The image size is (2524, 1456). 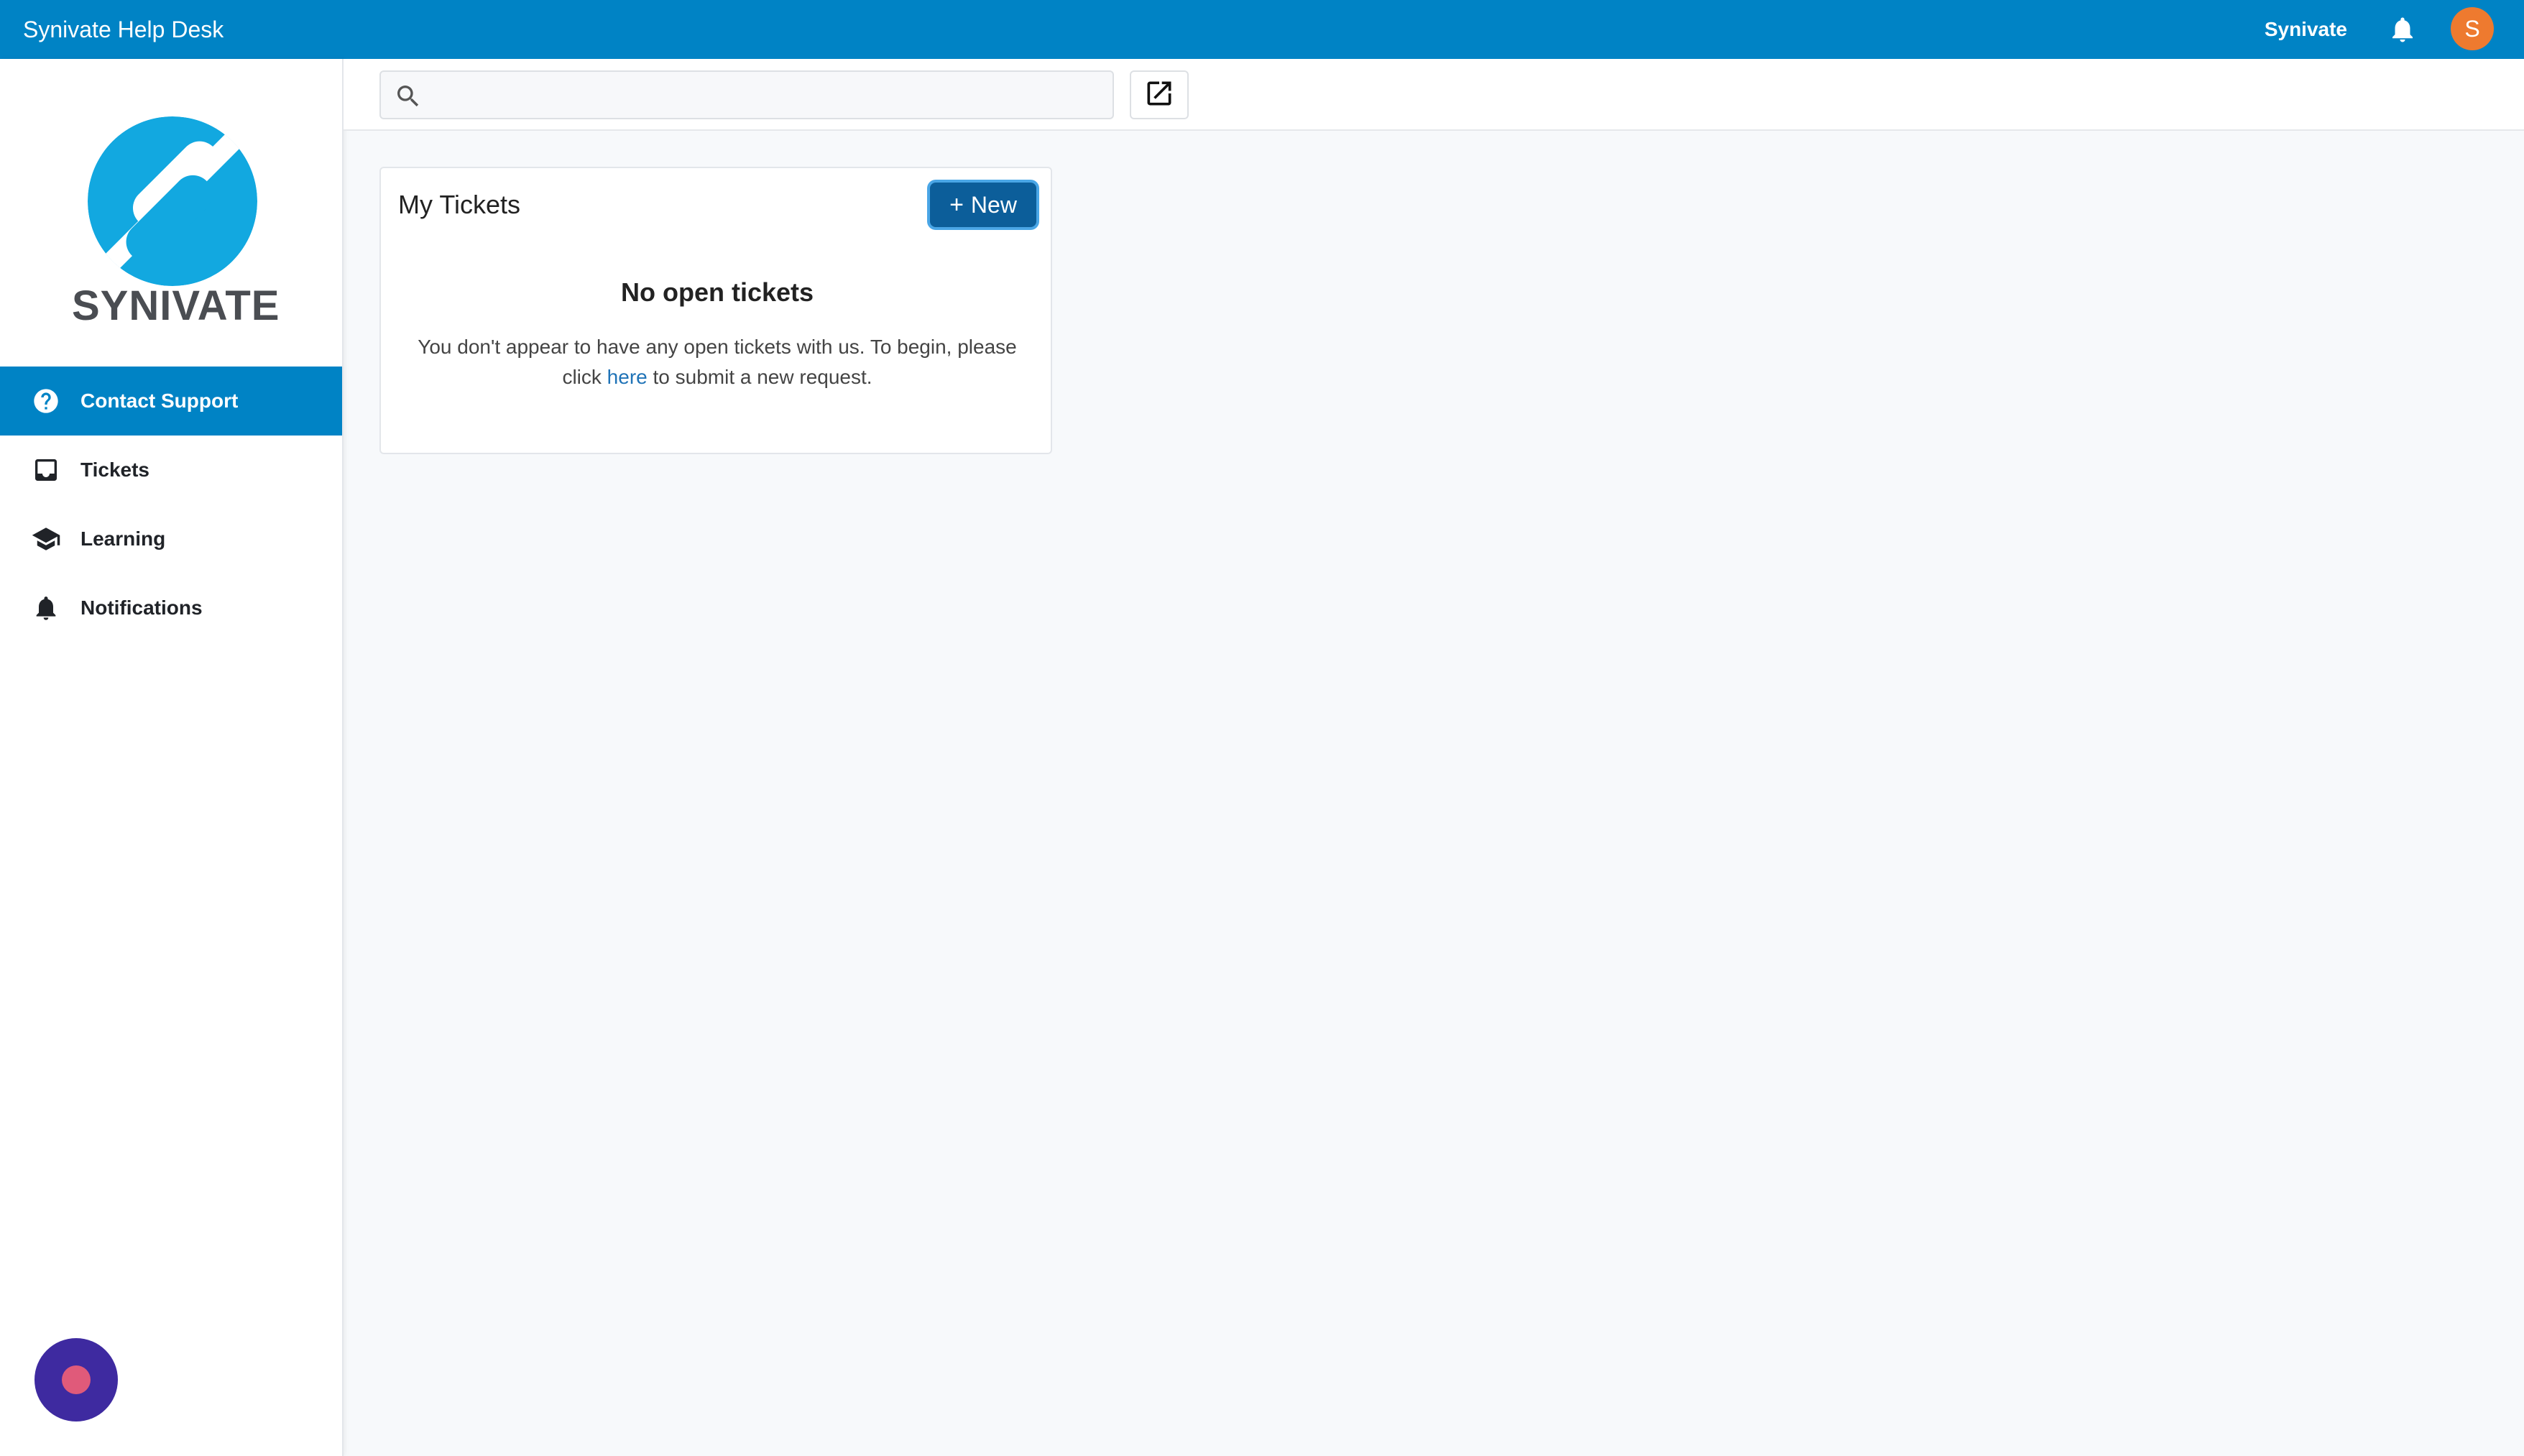 I want to click on logo-mark-icon, so click(x=172, y=201).